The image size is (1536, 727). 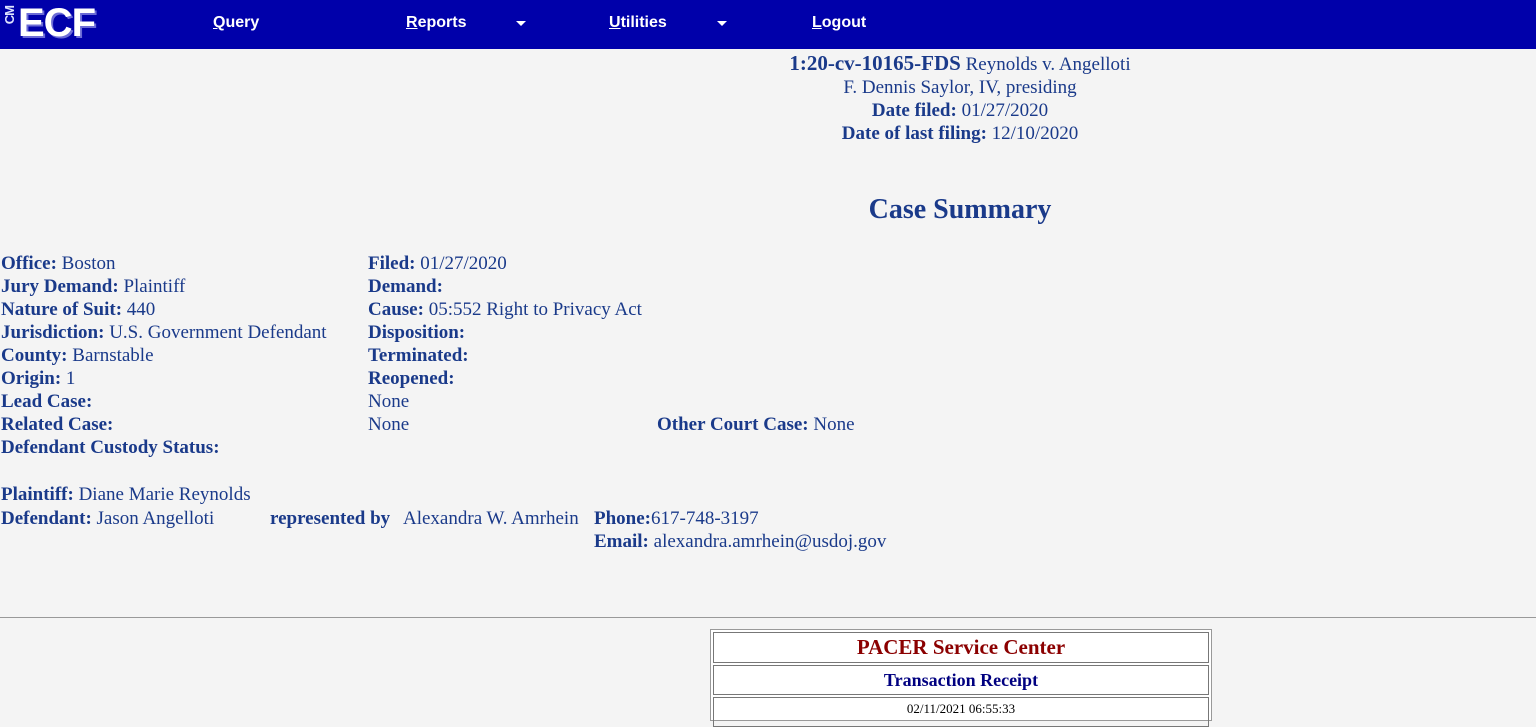 What do you see at coordinates (521, 23) in the screenshot?
I see `reports-dropdown-arrow-icon` at bounding box center [521, 23].